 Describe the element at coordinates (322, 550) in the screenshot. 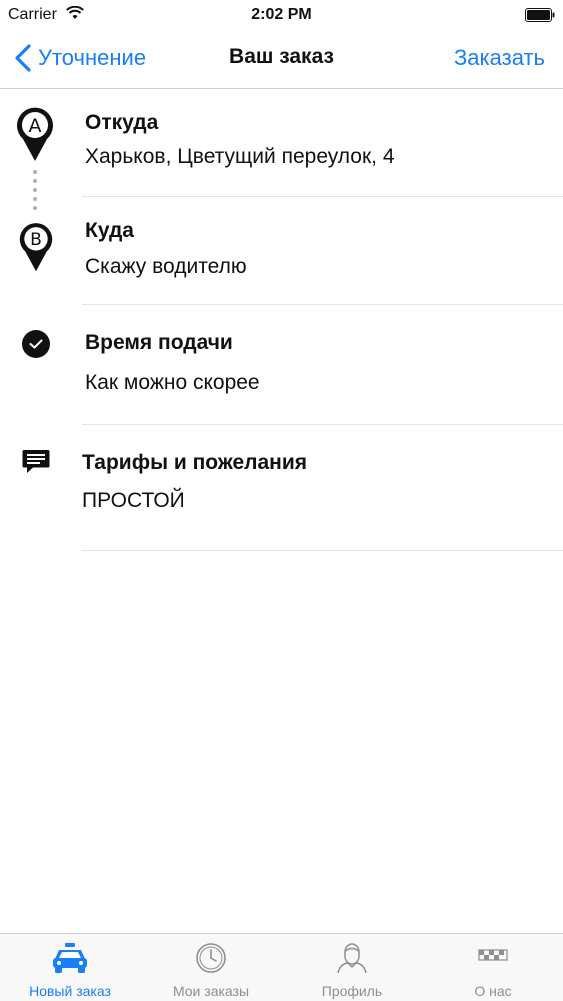

I see `row-separator` at that location.